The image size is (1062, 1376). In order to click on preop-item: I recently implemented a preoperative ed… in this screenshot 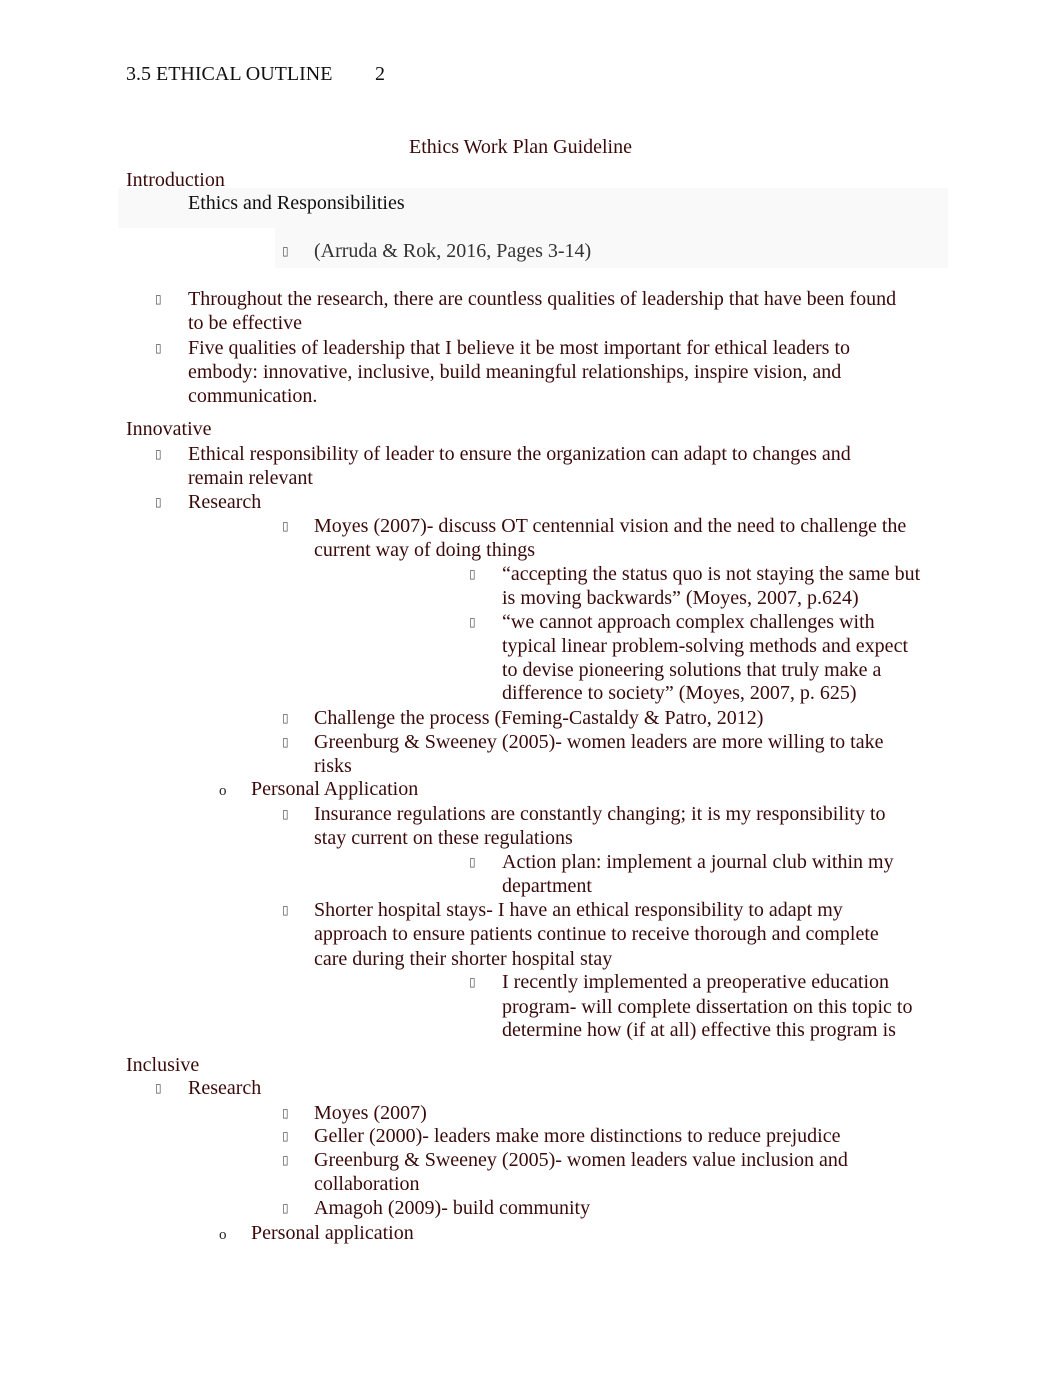, I will do `click(696, 982)`.